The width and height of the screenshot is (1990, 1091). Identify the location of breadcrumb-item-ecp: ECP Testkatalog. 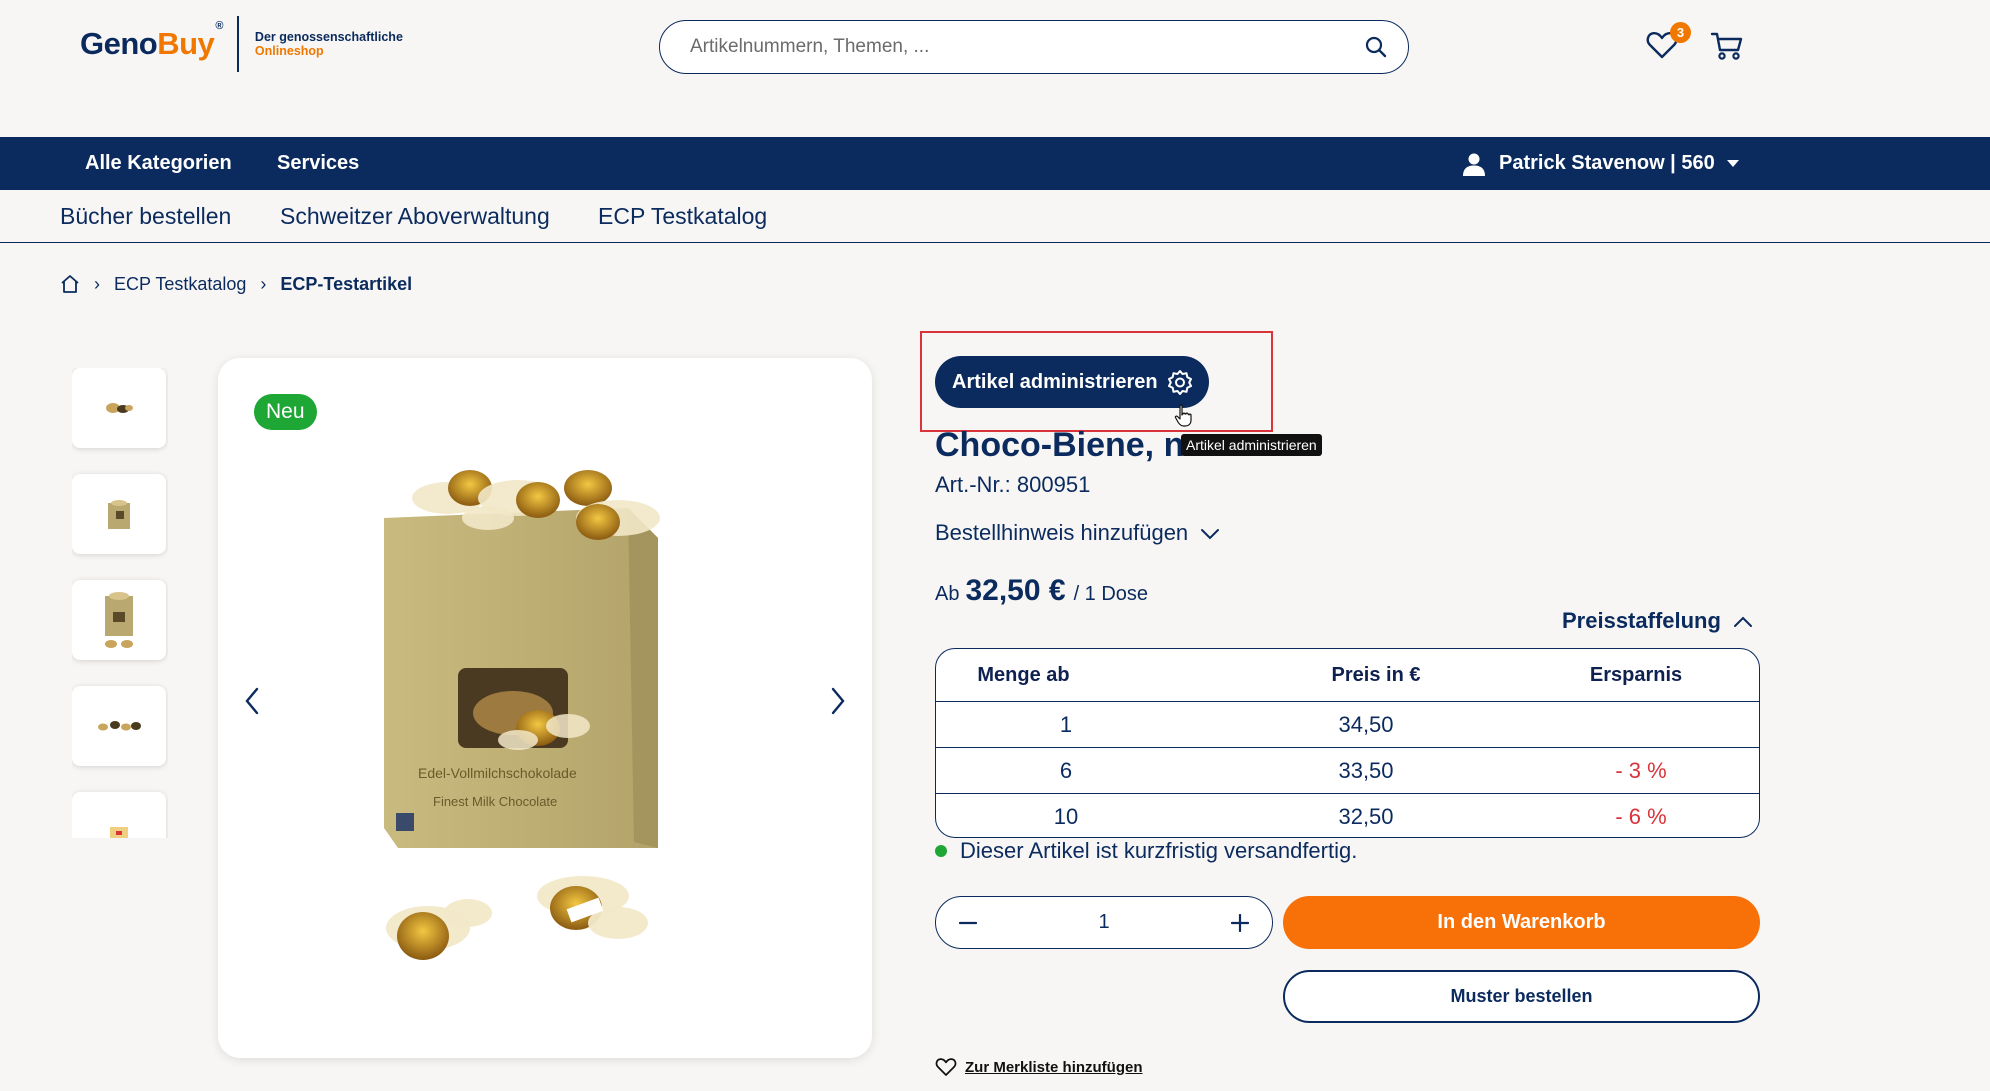
(180, 284).